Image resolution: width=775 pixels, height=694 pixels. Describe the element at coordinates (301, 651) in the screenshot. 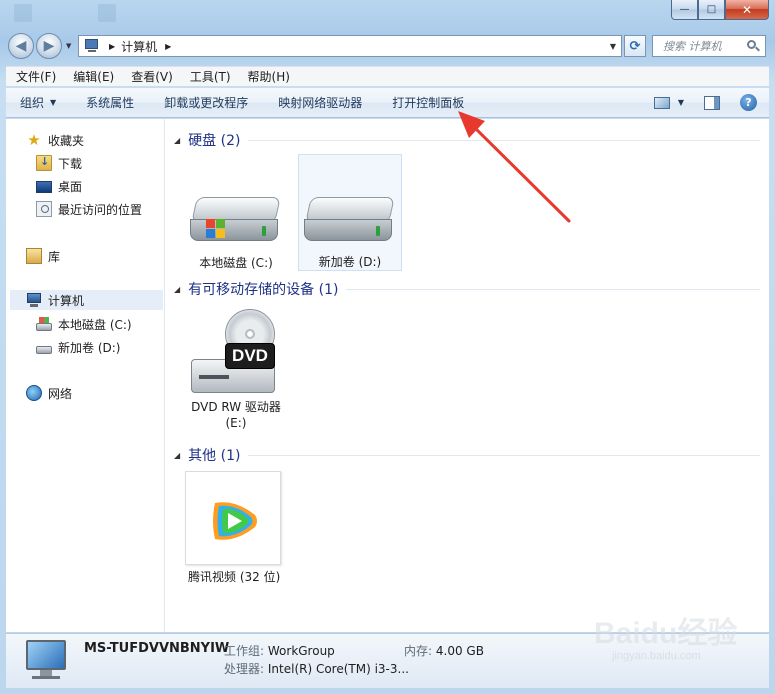

I see `workgroup-value: WorkGroup` at that location.